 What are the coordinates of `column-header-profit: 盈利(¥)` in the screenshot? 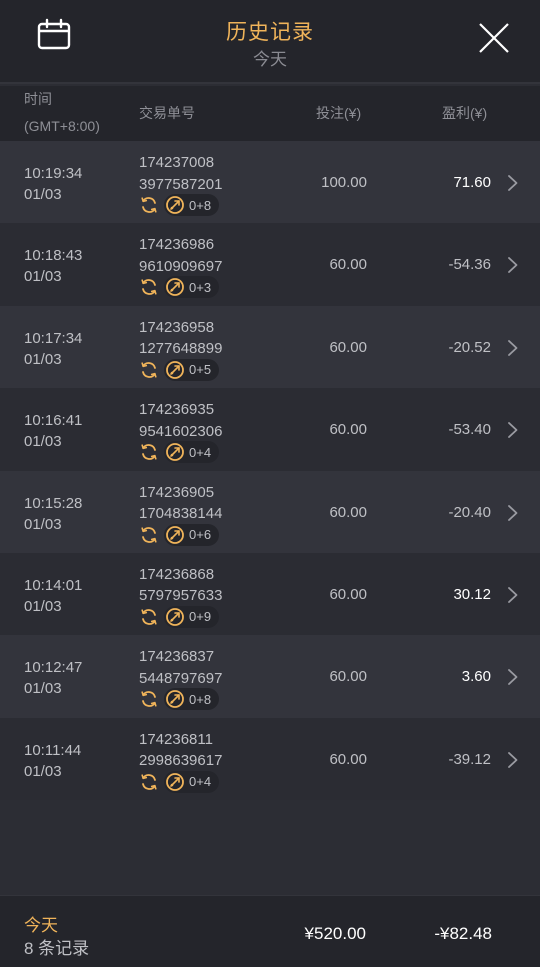 It's located at (465, 113).